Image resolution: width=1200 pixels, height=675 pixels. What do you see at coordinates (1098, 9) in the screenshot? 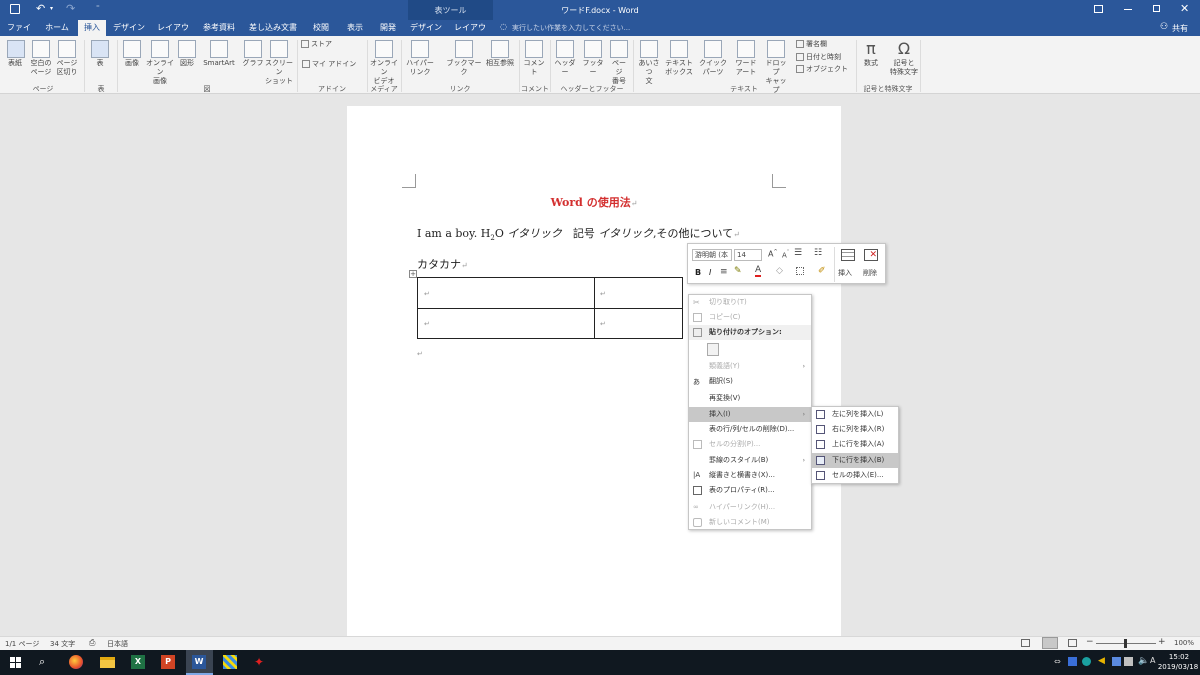
I see `ribbon-display-options-icon` at bounding box center [1098, 9].